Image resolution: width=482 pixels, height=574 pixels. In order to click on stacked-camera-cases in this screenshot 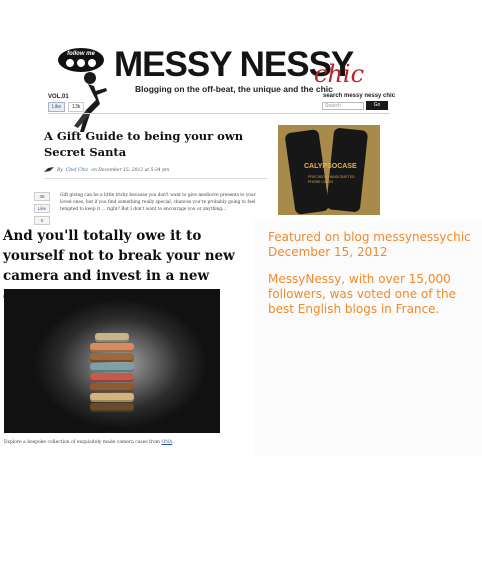, I will do `click(112, 373)`.